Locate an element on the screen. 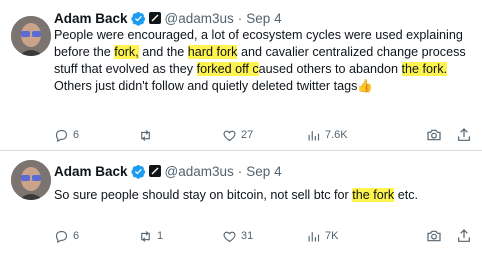 The image size is (482, 253). highlighted-text: the fork. is located at coordinates (424, 69).